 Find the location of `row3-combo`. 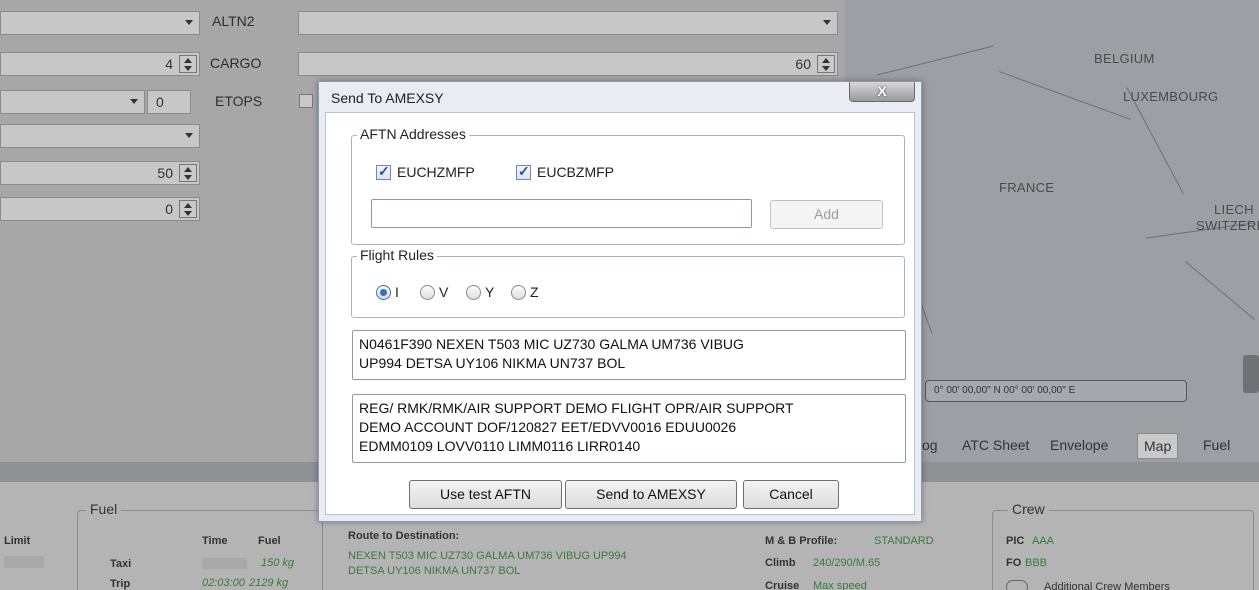

row3-combo is located at coordinates (72, 102).